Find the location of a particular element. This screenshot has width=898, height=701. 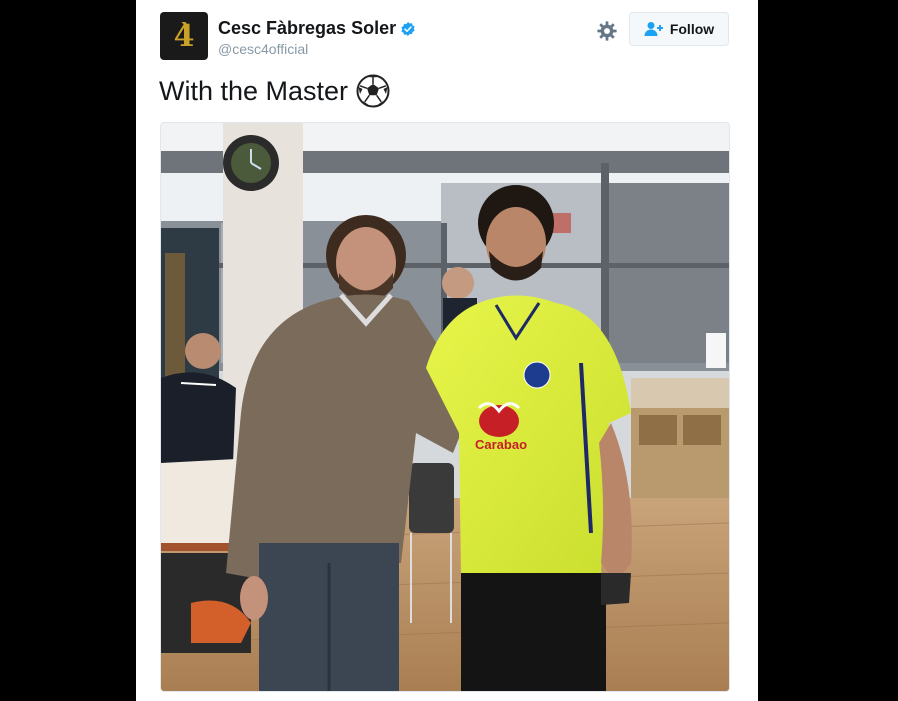

follow-user-icon is located at coordinates (653, 29).